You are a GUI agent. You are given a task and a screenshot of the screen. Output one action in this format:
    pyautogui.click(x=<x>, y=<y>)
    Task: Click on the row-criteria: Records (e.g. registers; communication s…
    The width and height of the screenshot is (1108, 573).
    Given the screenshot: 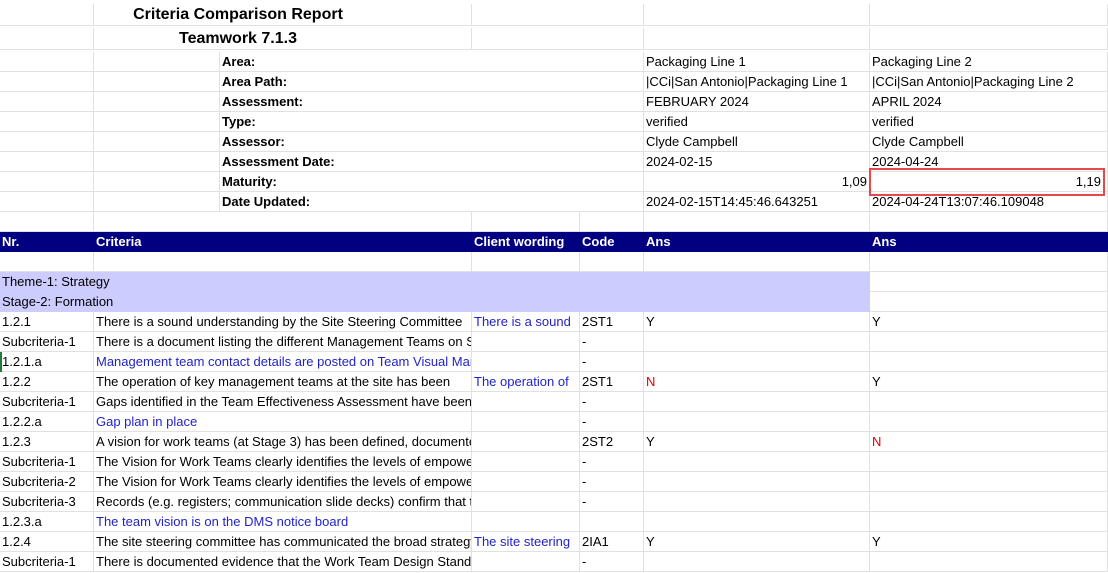 What is the action you would take?
    pyautogui.click(x=283, y=502)
    